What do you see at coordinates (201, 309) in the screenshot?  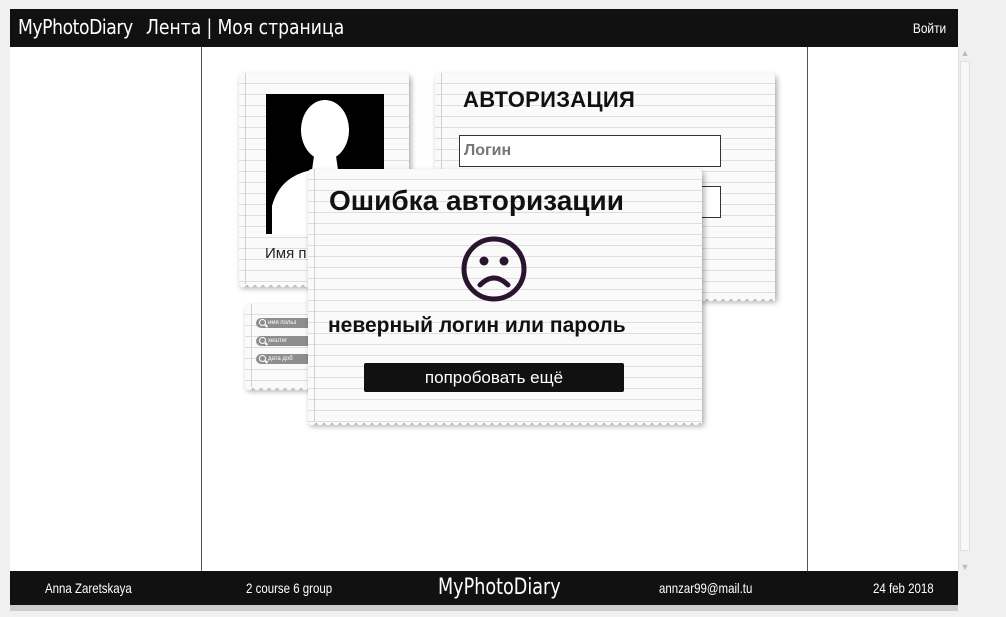 I see `left-column-divider` at bounding box center [201, 309].